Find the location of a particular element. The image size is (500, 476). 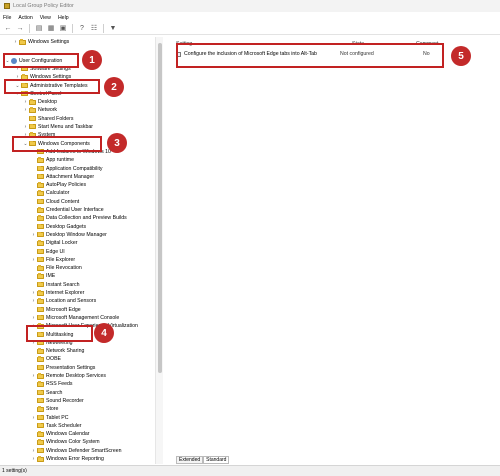

tree-item-search: Search is located at coordinates (46, 393).